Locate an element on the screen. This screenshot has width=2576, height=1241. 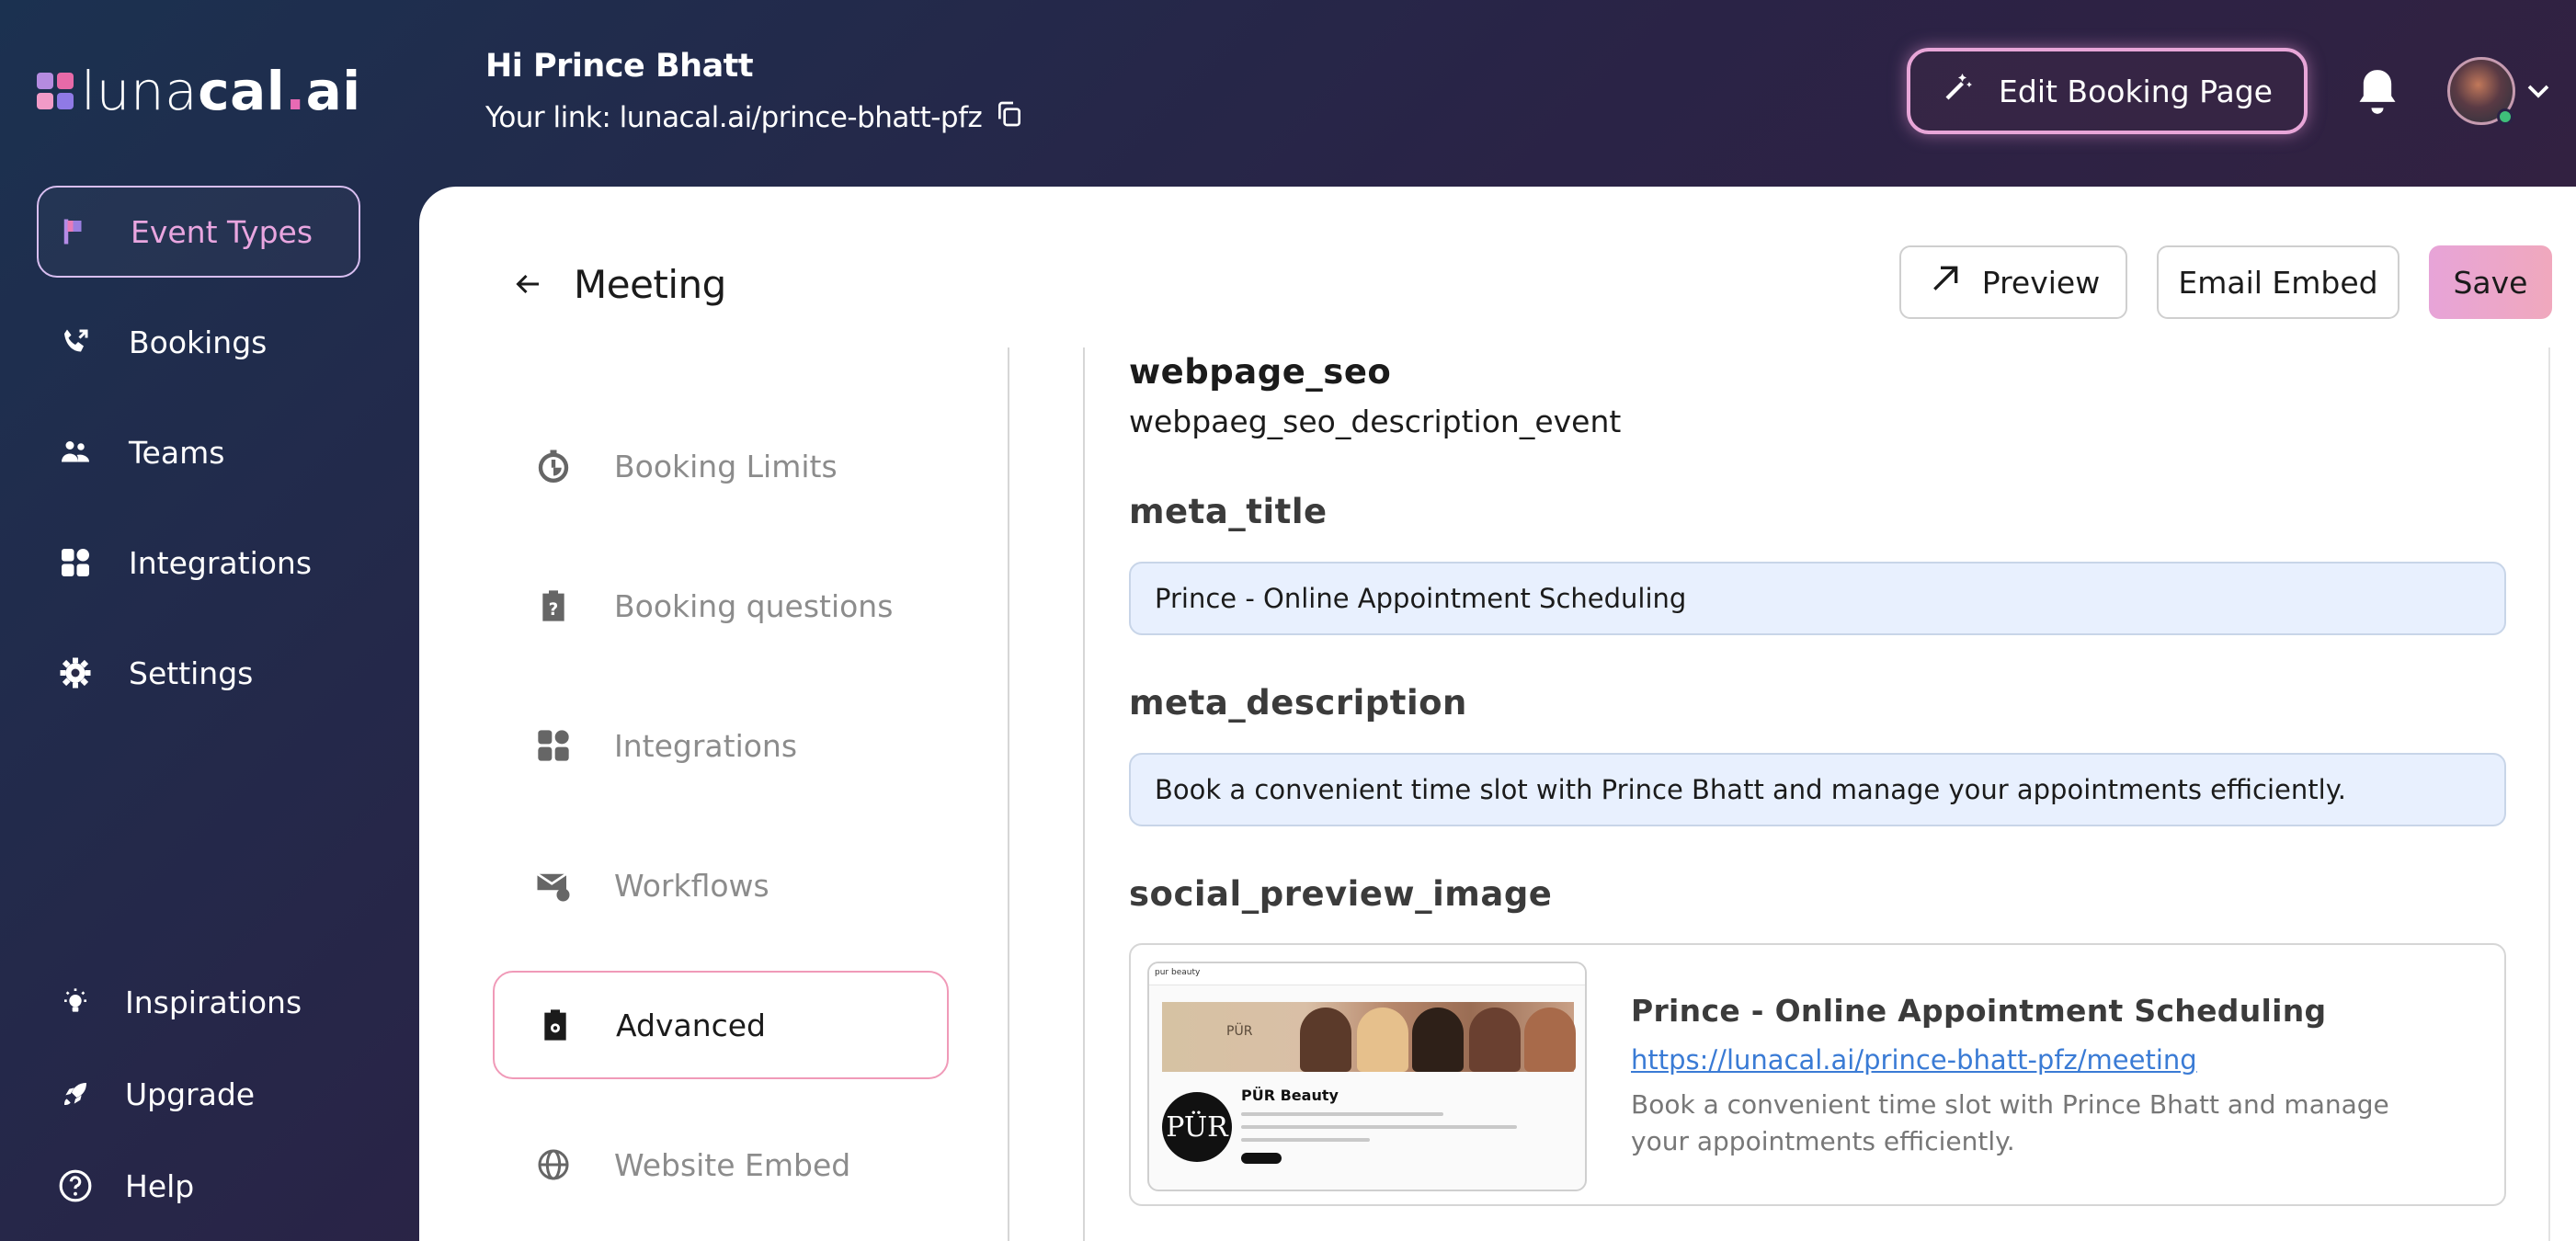
sidebar-item-label: Bookings is located at coordinates (198, 342).